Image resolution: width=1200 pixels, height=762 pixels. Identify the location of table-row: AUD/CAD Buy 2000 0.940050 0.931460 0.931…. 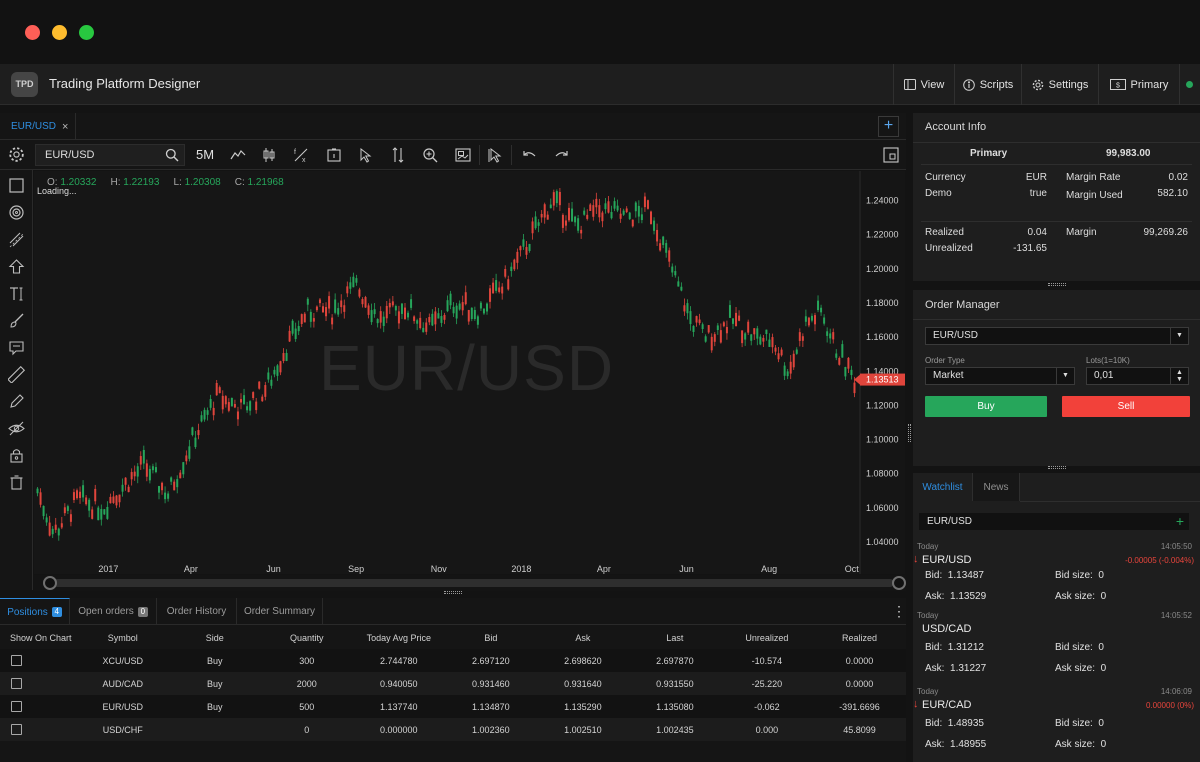
(453, 683).